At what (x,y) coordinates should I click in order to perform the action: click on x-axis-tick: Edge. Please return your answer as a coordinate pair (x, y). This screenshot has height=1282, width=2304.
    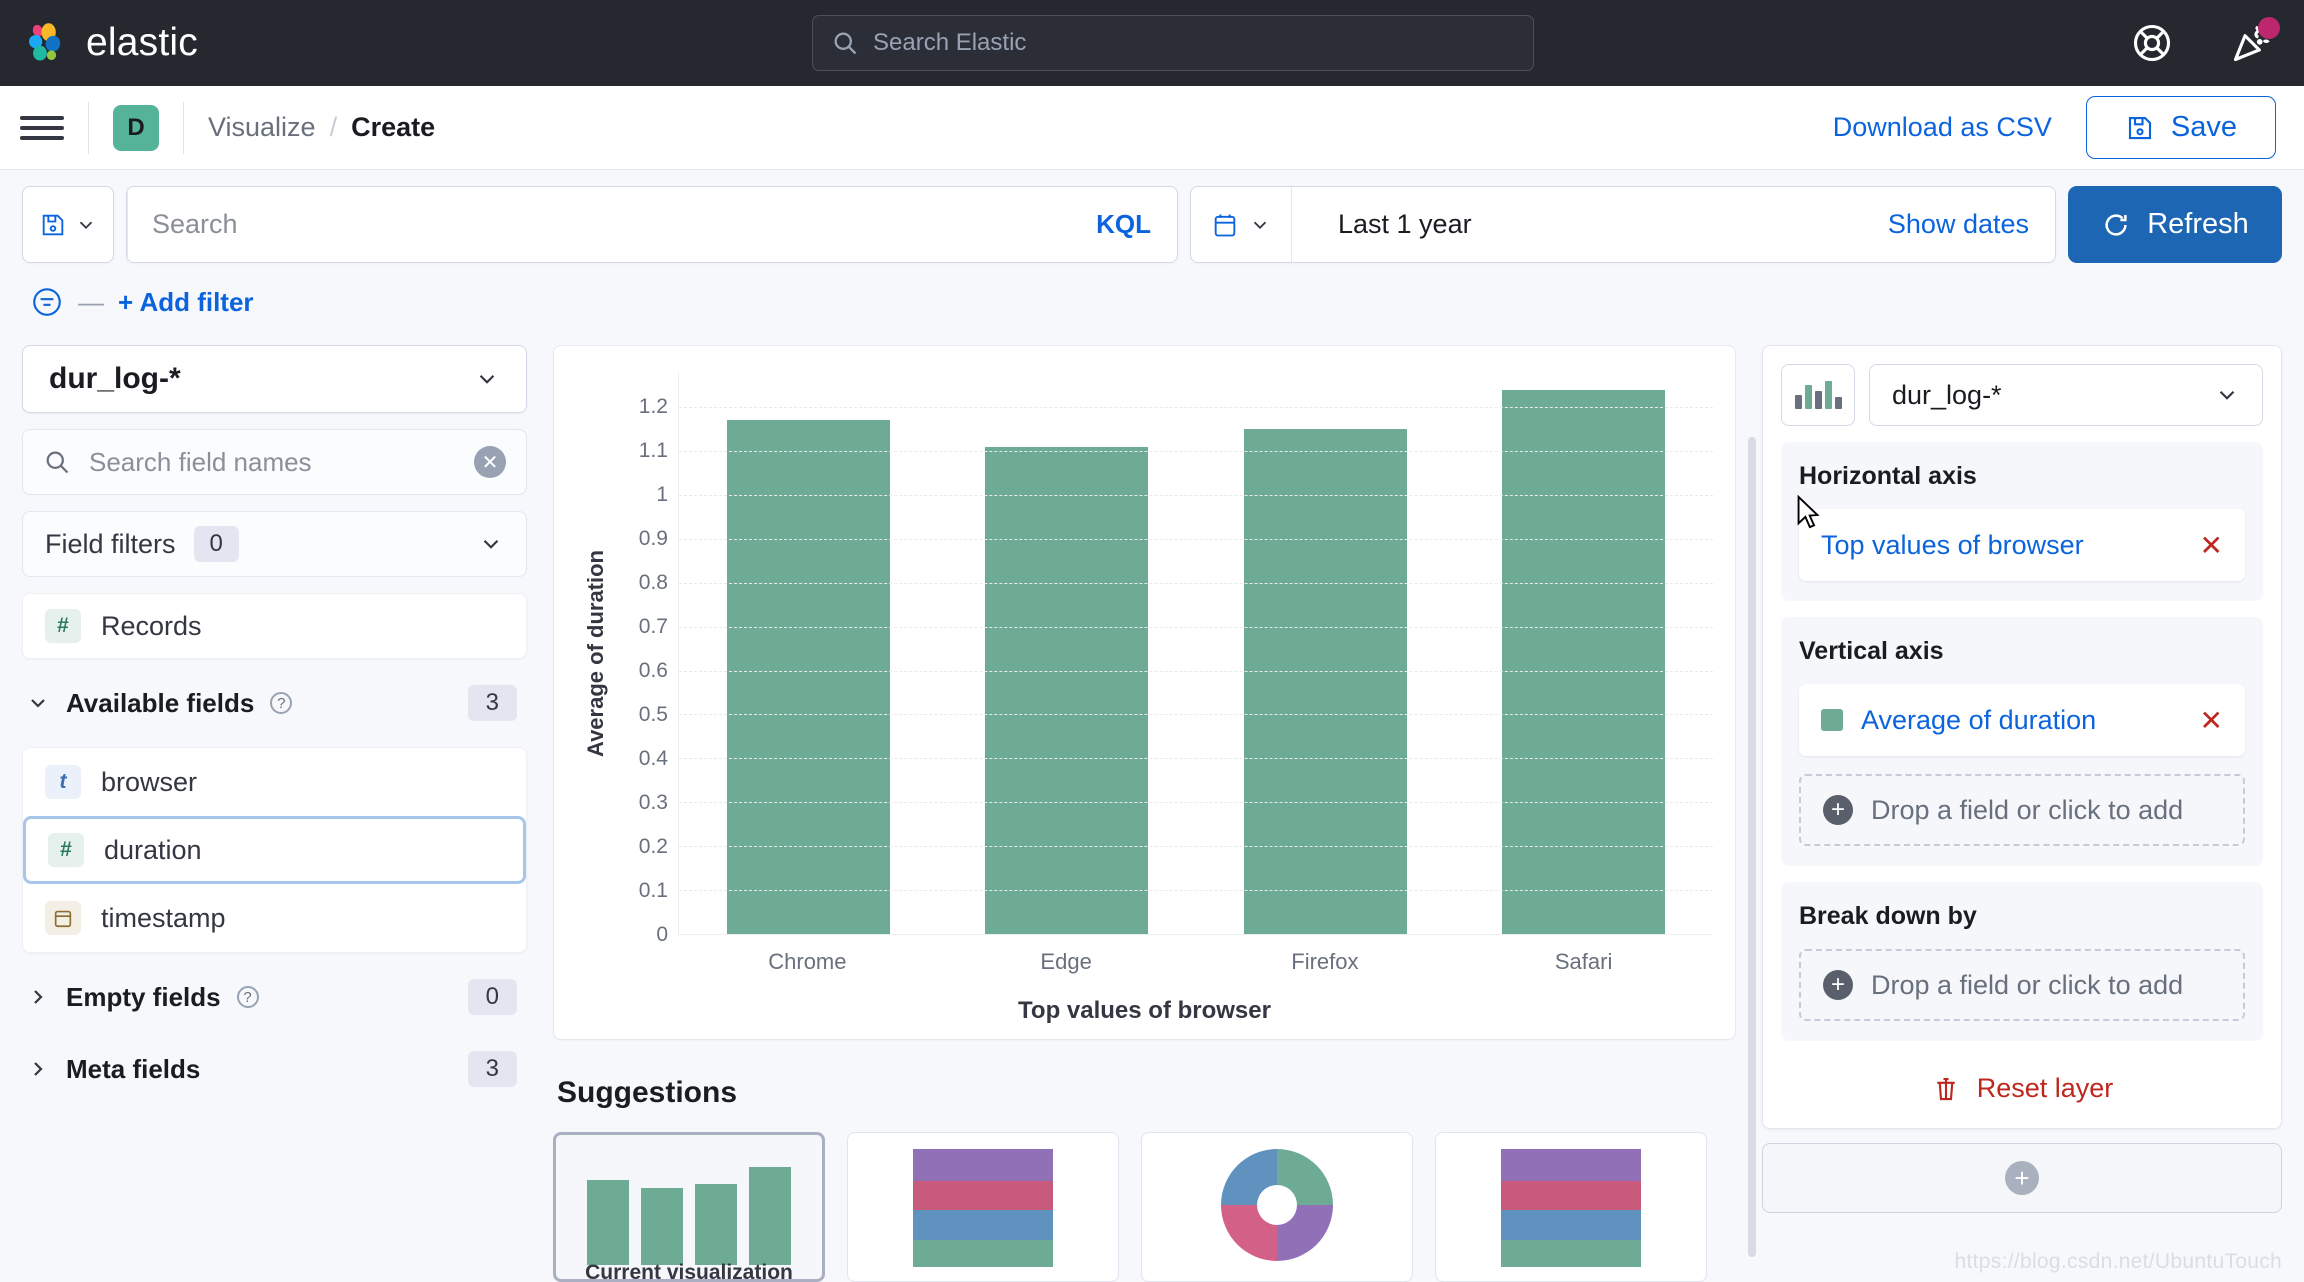
    Looking at the image, I should click on (1066, 961).